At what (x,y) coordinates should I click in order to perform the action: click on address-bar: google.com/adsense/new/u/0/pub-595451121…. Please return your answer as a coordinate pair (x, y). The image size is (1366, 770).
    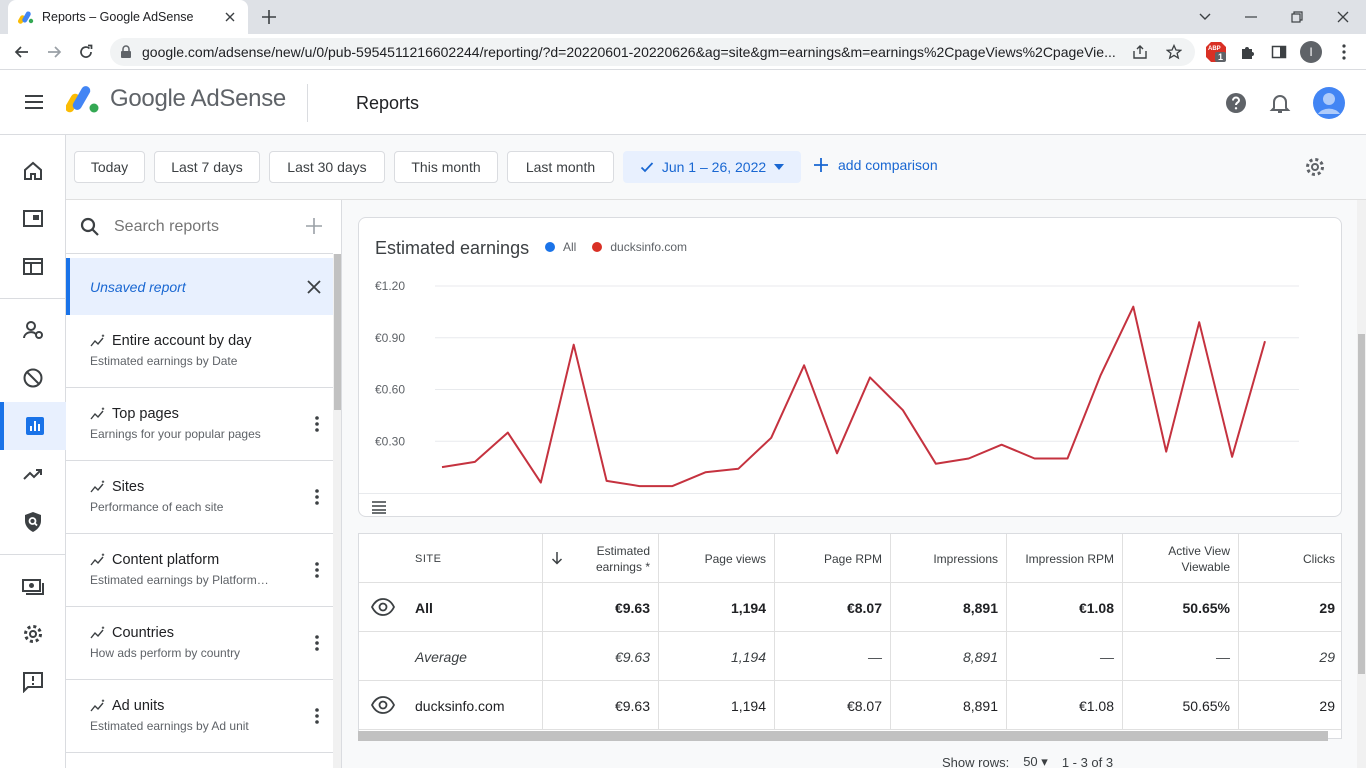
    Looking at the image, I should click on (652, 52).